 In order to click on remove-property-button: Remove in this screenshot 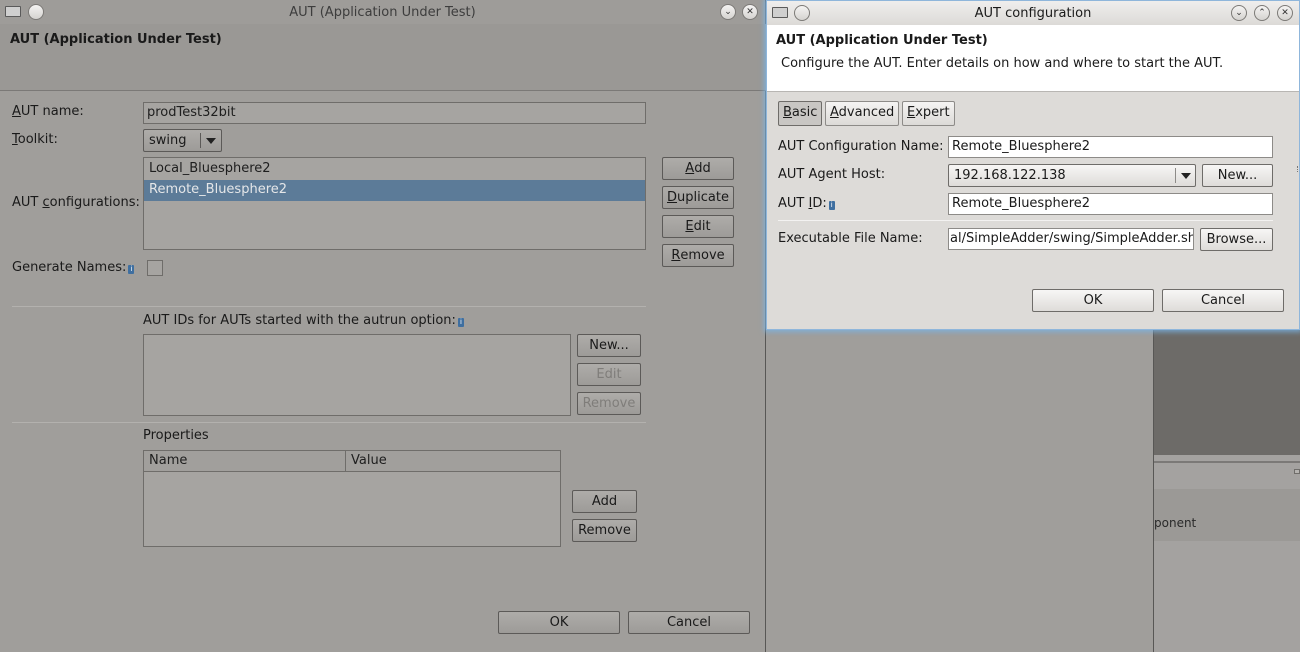, I will do `click(604, 530)`.